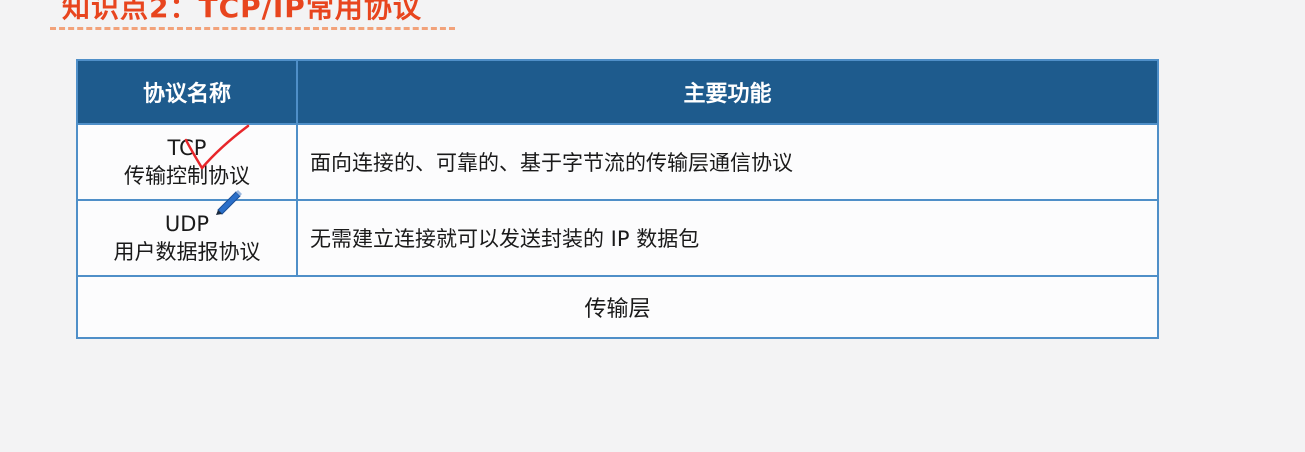  Describe the element at coordinates (728, 92) in the screenshot. I see `header-main-function: 主要功能` at that location.